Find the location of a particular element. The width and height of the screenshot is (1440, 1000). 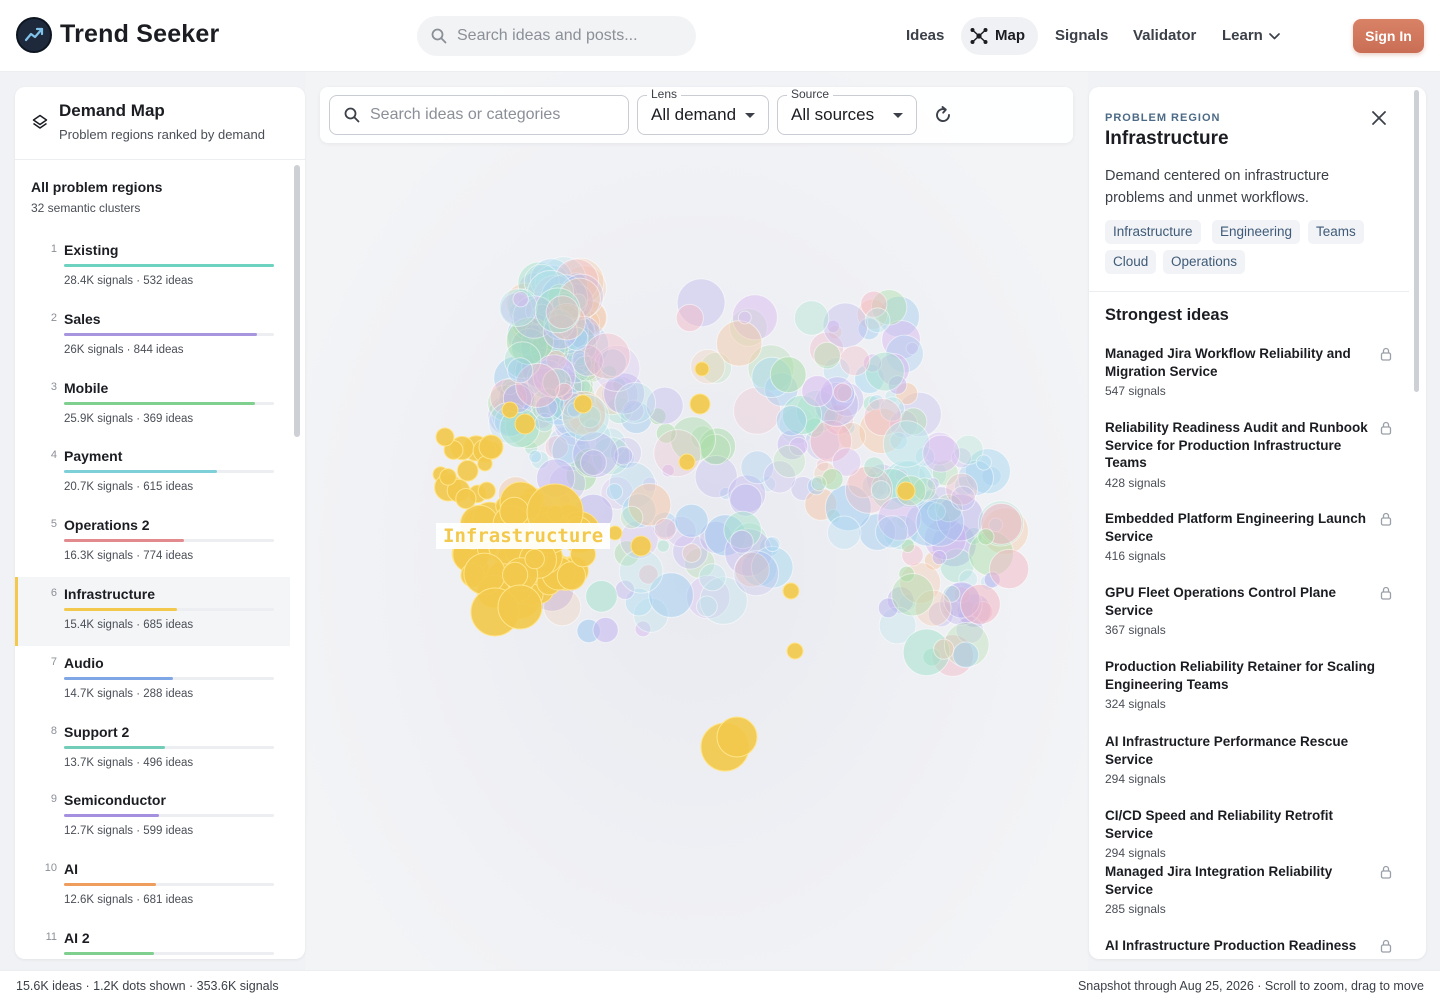

nav-ideas: Ideas is located at coordinates (925, 36).